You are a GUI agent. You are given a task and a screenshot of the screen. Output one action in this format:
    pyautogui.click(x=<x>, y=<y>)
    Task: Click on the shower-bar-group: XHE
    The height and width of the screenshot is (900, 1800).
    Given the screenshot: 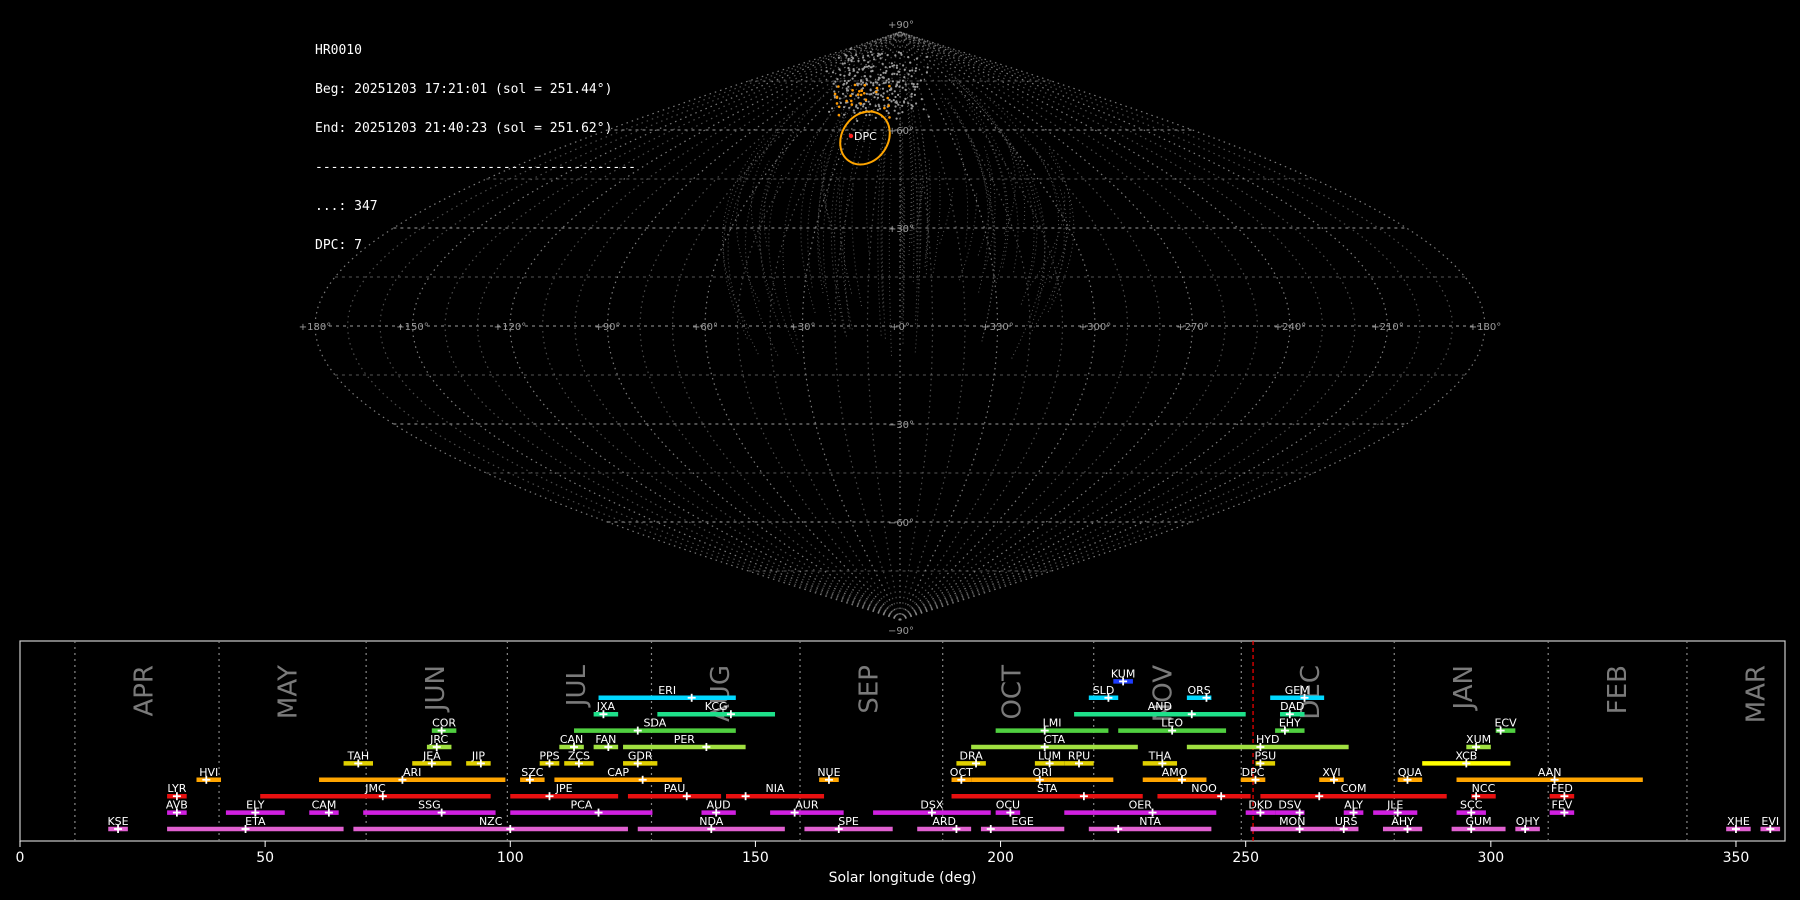 What is the action you would take?
    pyautogui.click(x=1738, y=824)
    